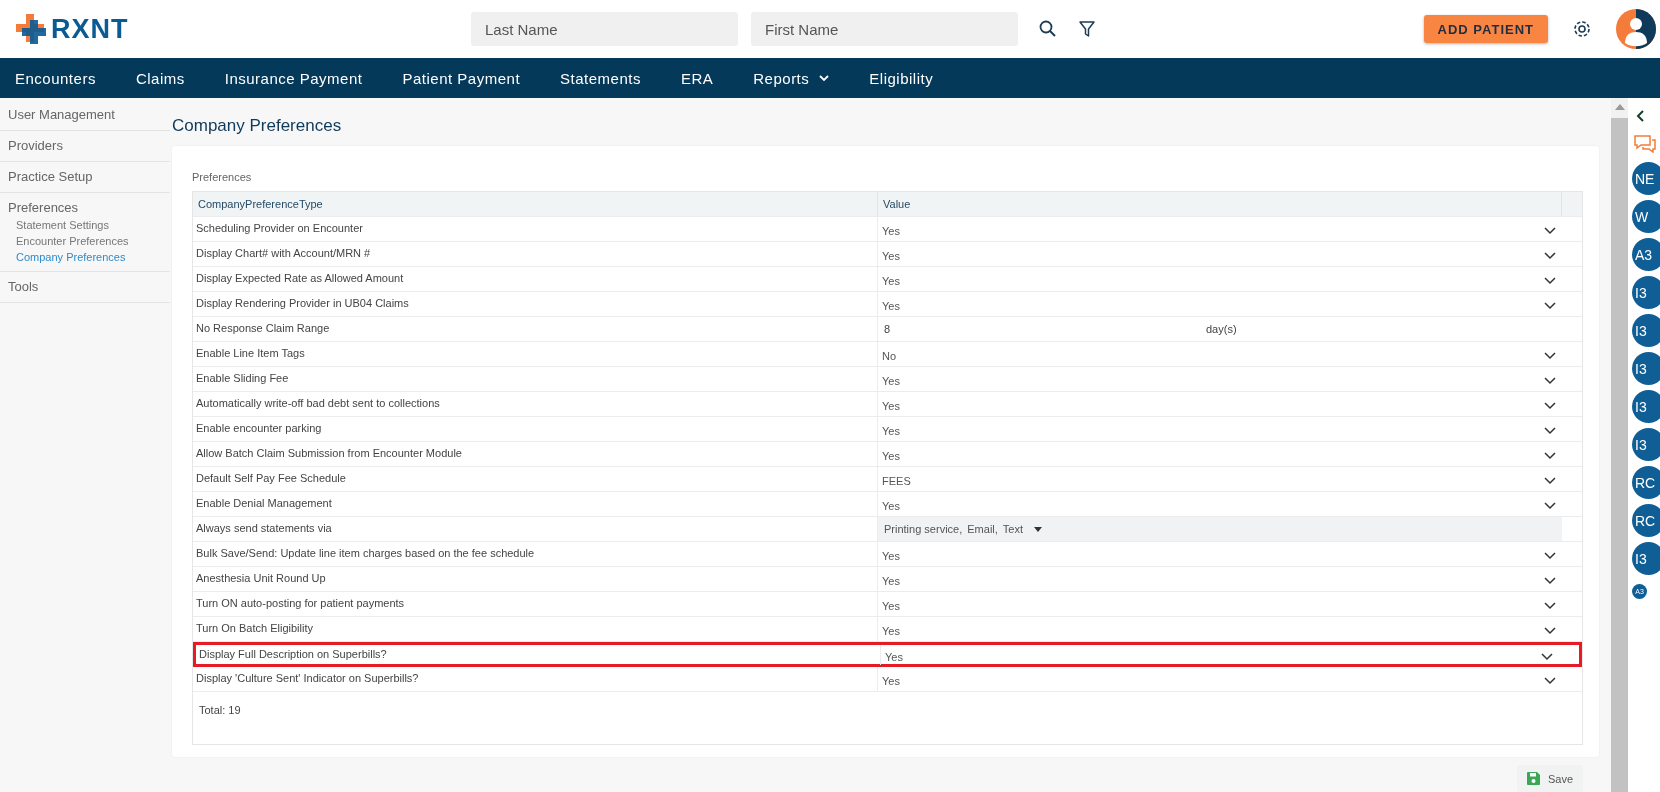 This screenshot has height=792, width=1660. What do you see at coordinates (222, 177) in the screenshot?
I see `section-label: Preferences` at bounding box center [222, 177].